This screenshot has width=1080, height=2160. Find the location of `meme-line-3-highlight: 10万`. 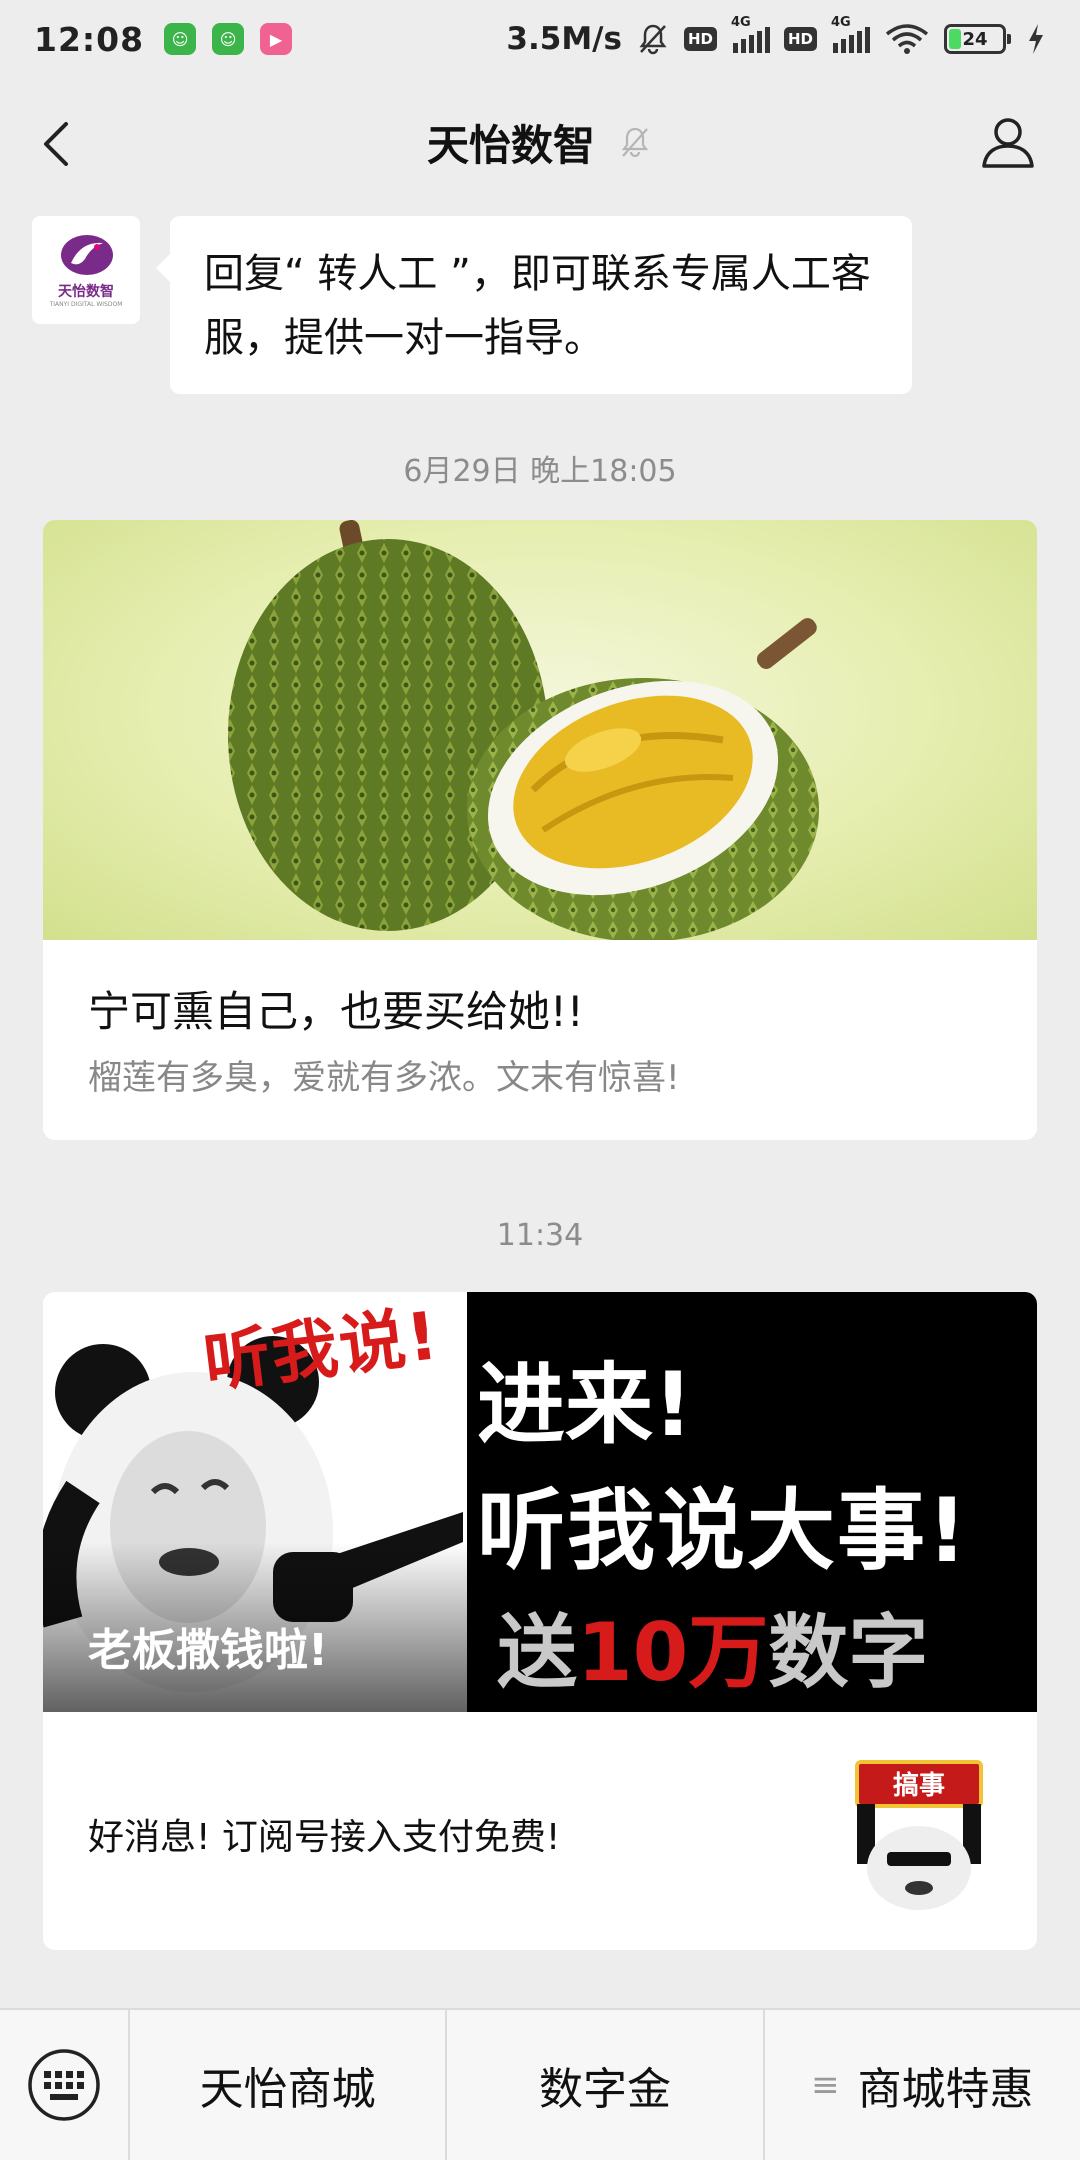

meme-line-3-highlight: 10万 is located at coordinates (673, 1652).